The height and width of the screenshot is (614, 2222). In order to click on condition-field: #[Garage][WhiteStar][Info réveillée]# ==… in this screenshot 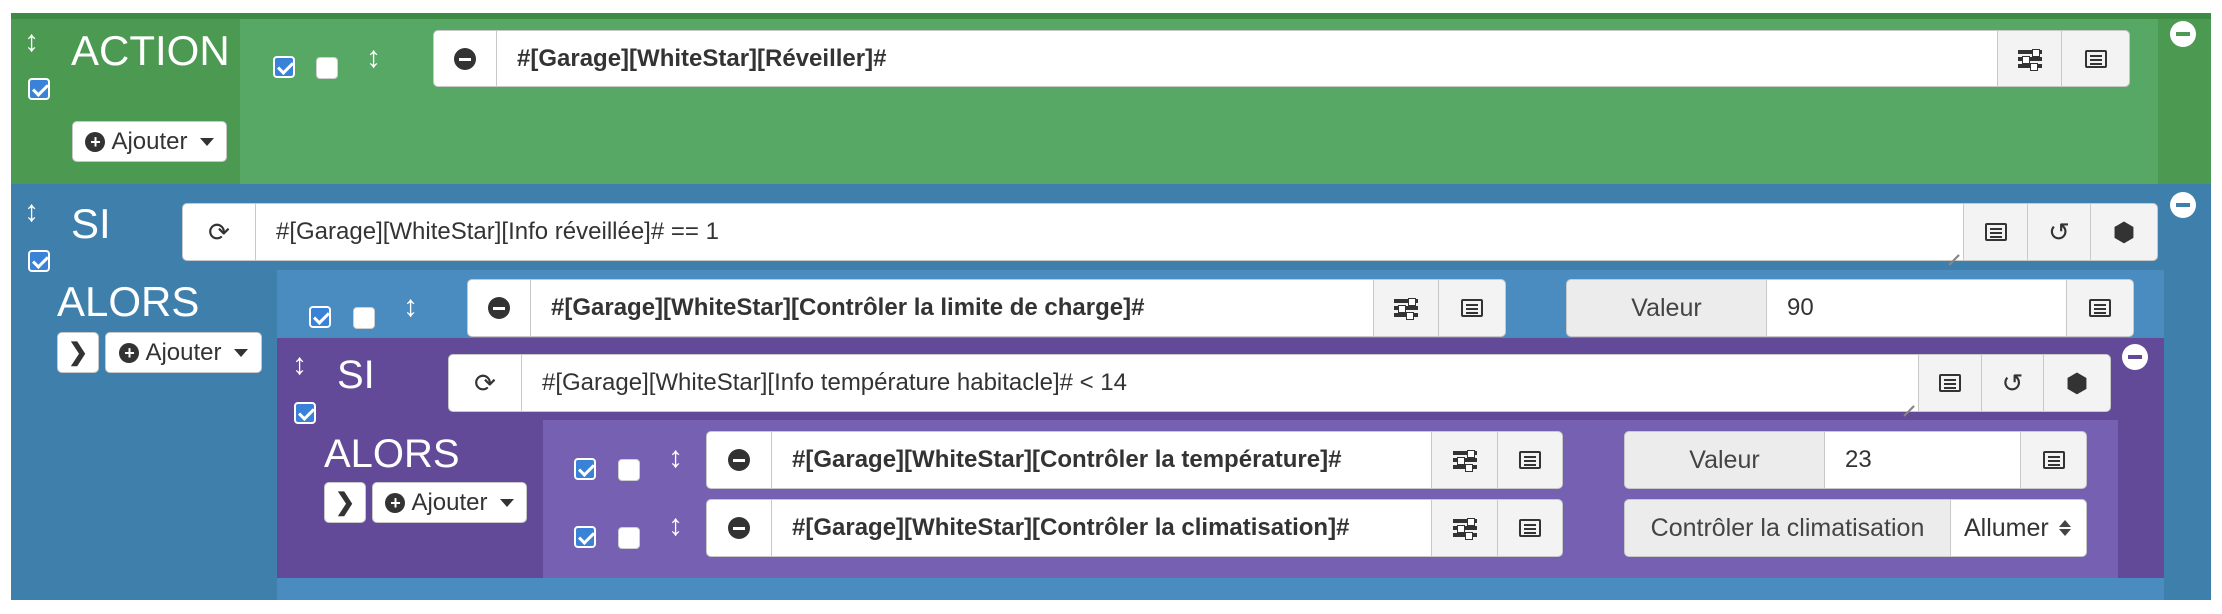, I will do `click(1109, 232)`.